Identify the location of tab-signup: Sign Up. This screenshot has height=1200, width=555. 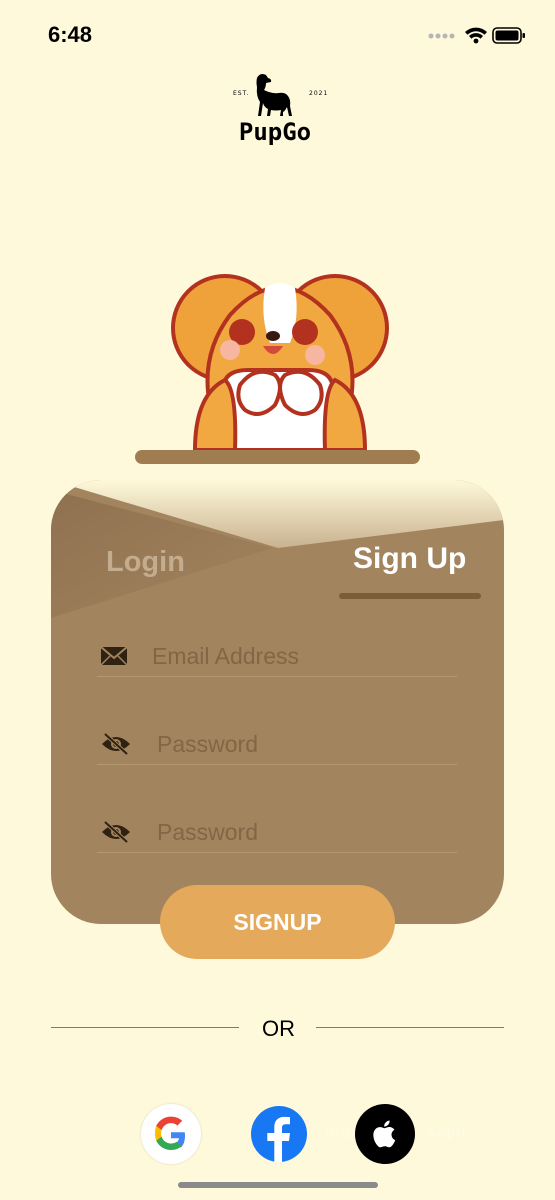
(409, 559).